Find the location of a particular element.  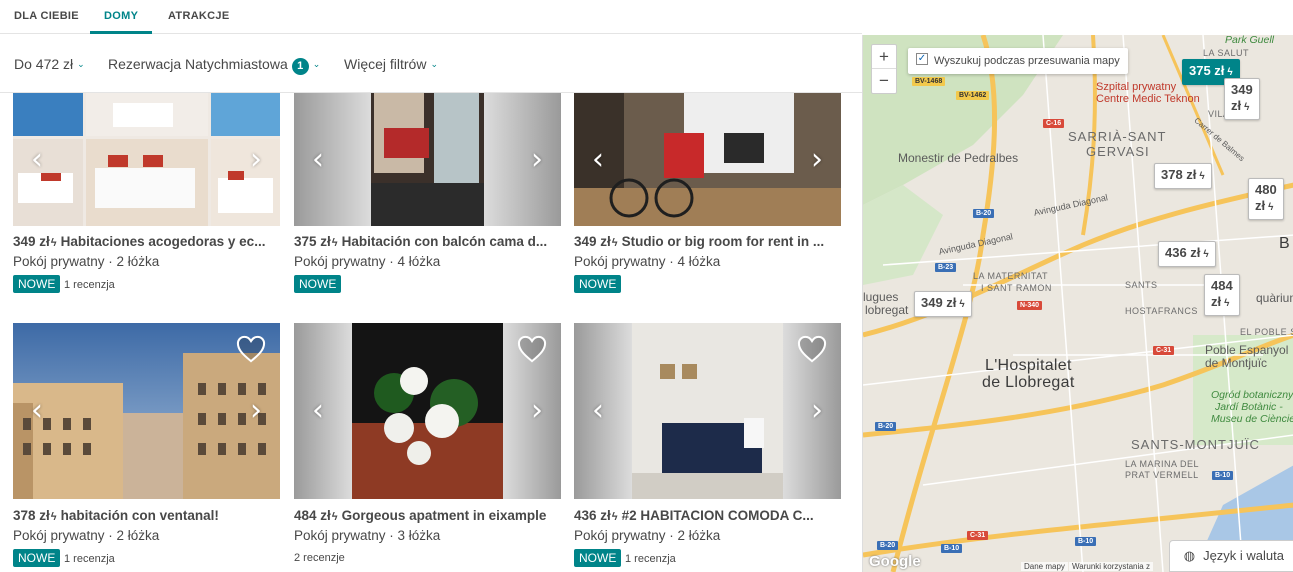

more-filters-button: Więcej filtrów ⌄ is located at coordinates (391, 64).